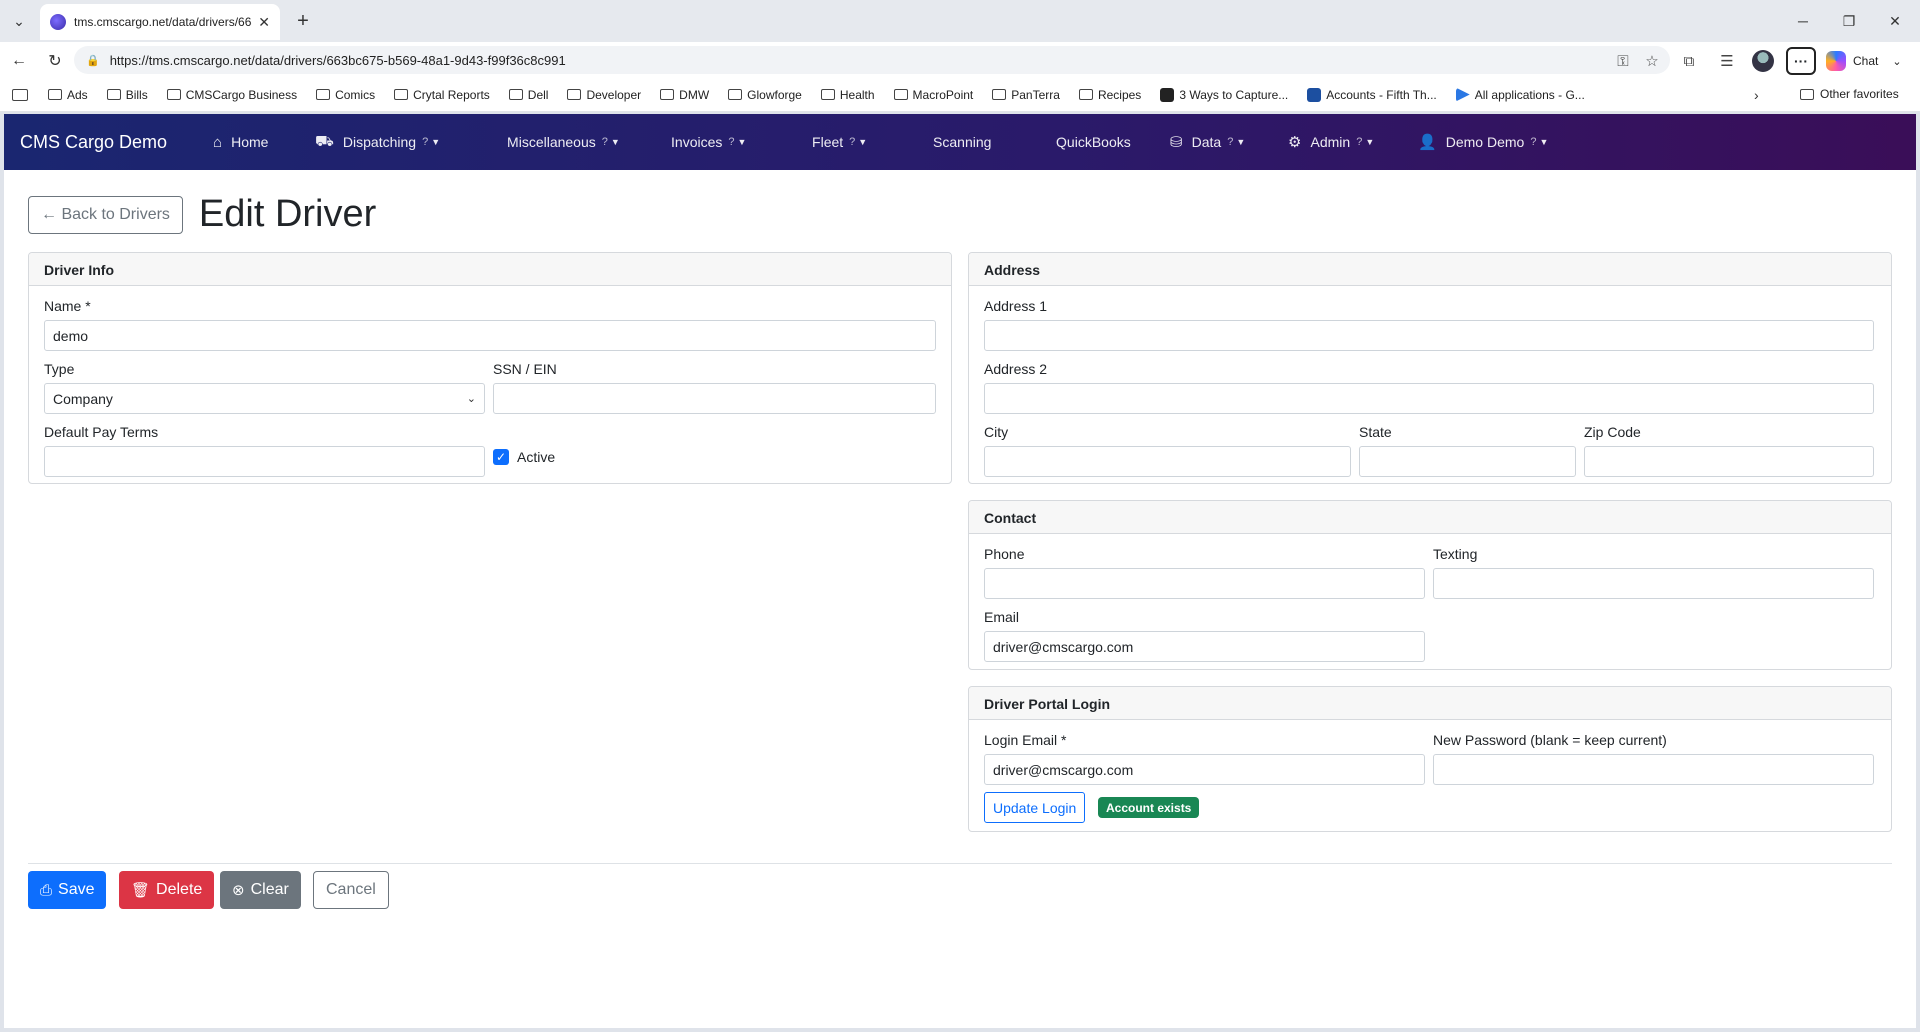  Describe the element at coordinates (303, 21) in the screenshot. I see `new-tab-plus-icon: +` at that location.